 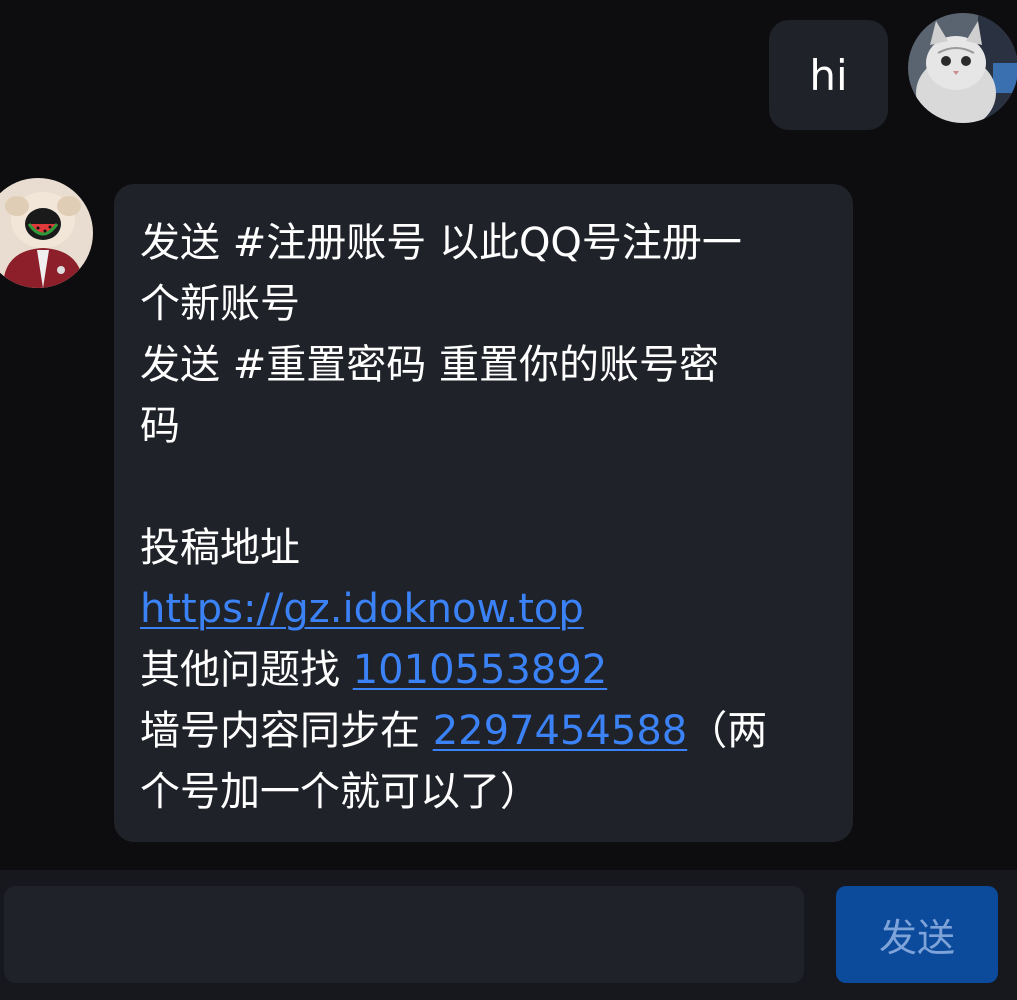 I want to click on contact-qq-link: 1010553892, so click(x=480, y=670).